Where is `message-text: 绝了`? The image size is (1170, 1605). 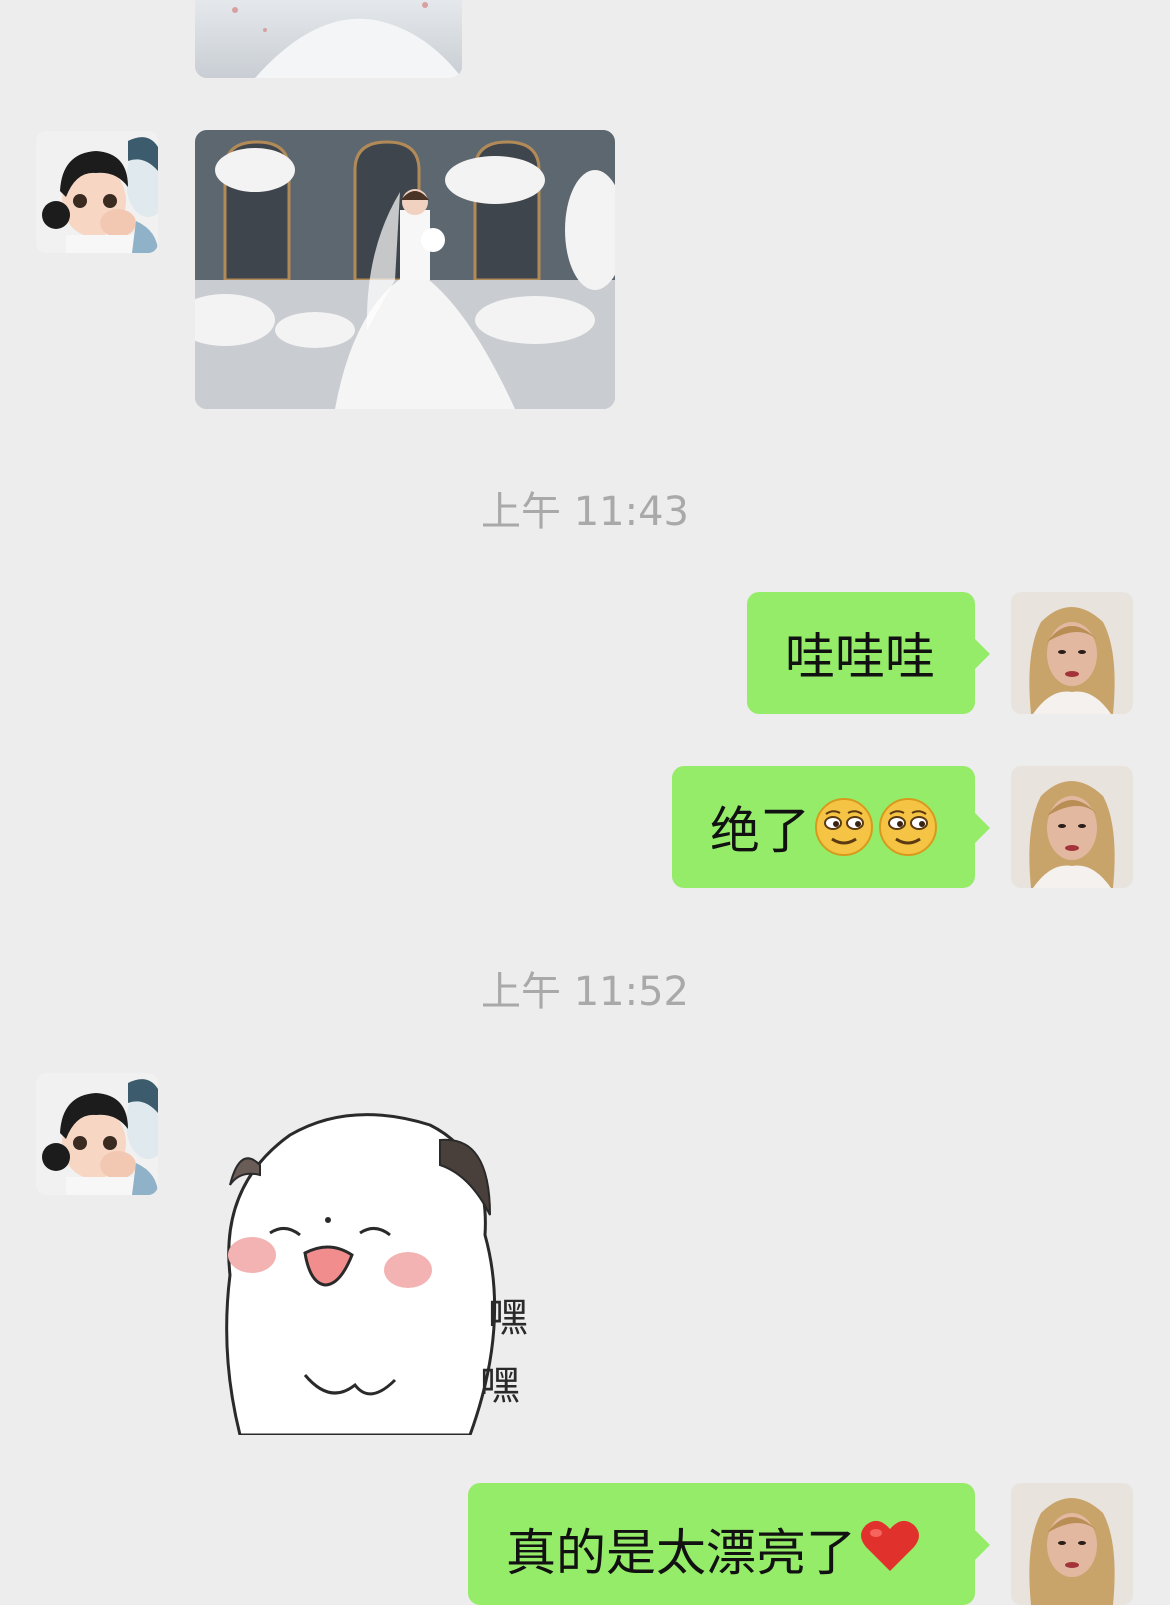 message-text: 绝了 is located at coordinates (760, 831).